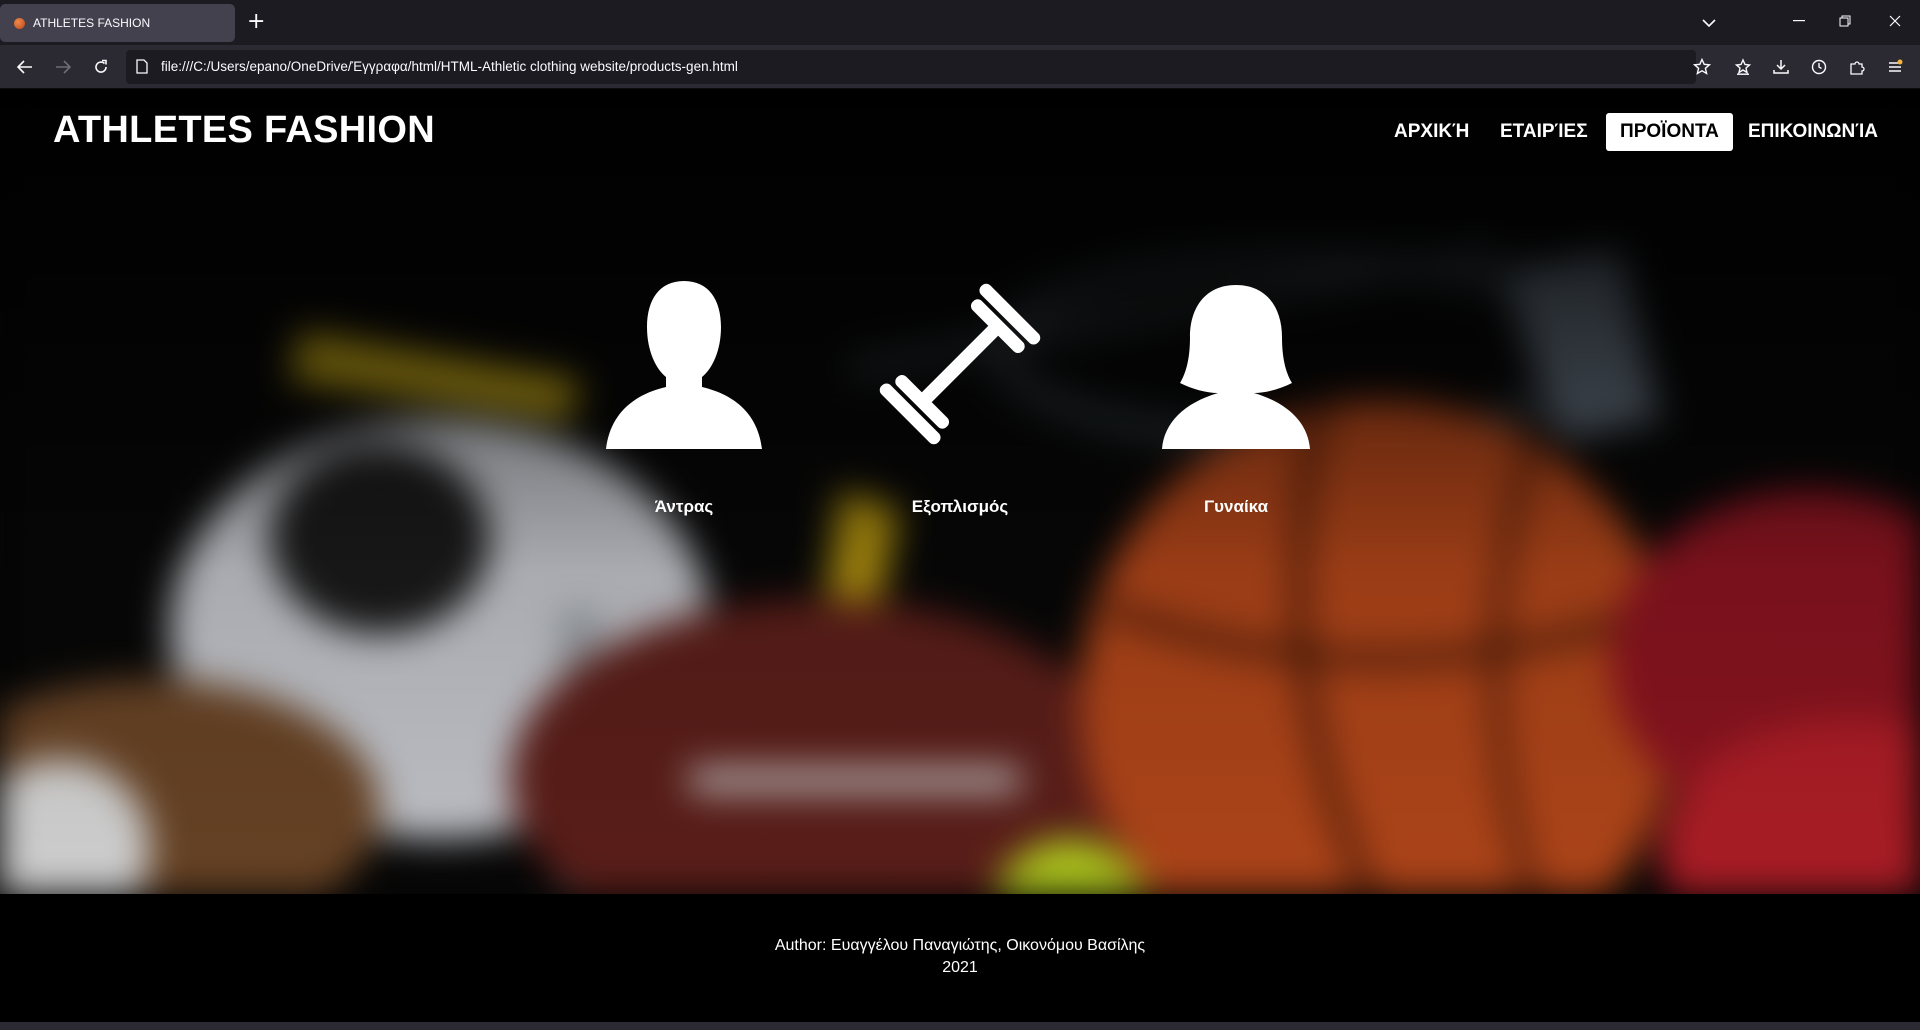  I want to click on reload-icon, so click(101, 67).